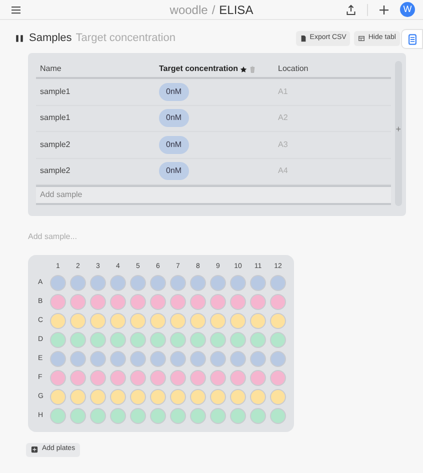 The image size is (423, 473). What do you see at coordinates (412, 39) in the screenshot?
I see `side-panel-button` at bounding box center [412, 39].